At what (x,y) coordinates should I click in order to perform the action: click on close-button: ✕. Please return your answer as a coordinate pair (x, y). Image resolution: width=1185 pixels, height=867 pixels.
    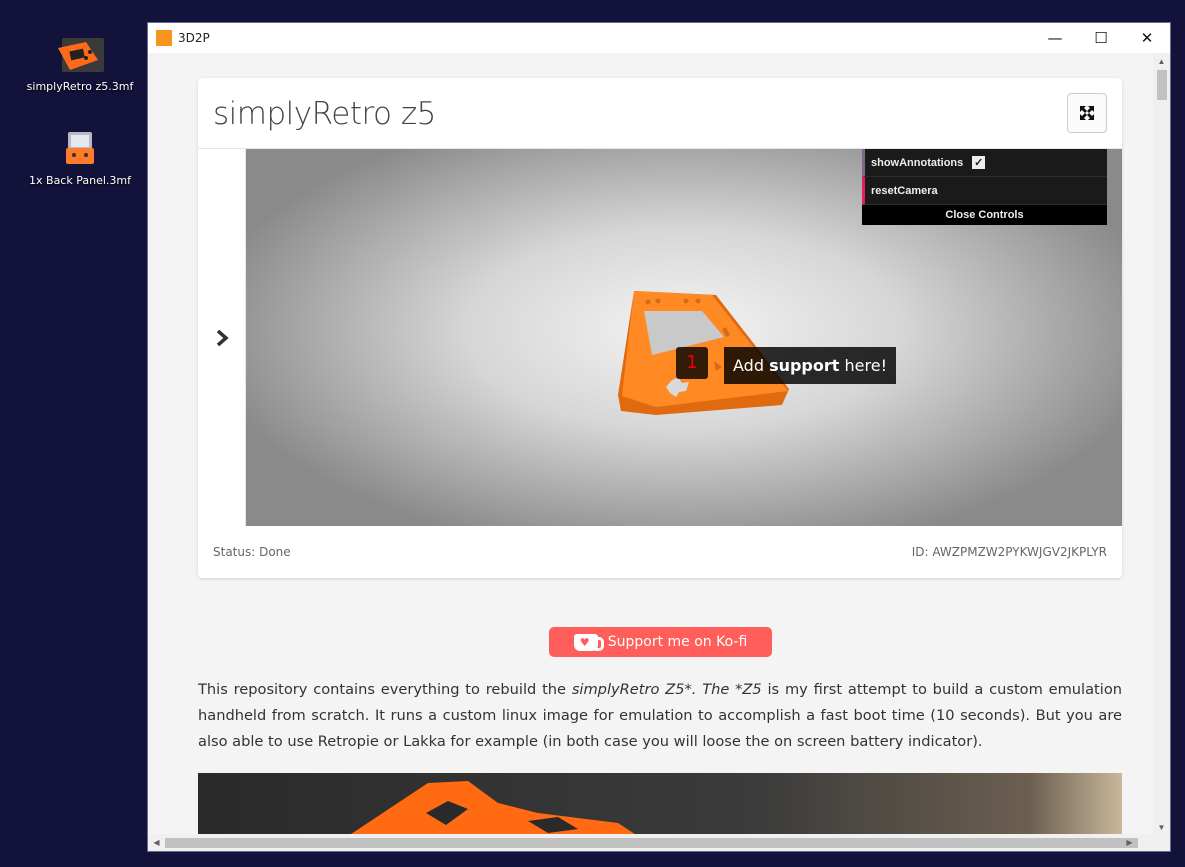
    Looking at the image, I should click on (1147, 38).